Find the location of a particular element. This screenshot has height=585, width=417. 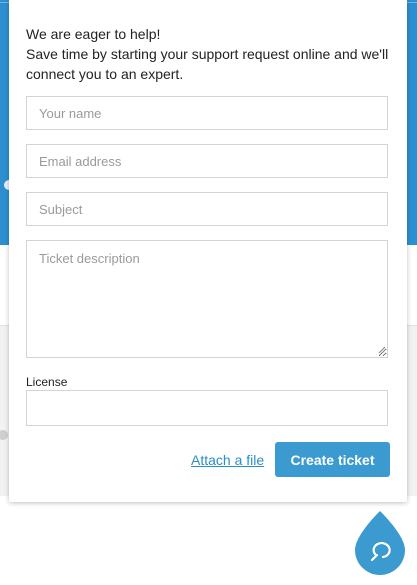

intro-heading: We are eager to help! is located at coordinates (93, 34).